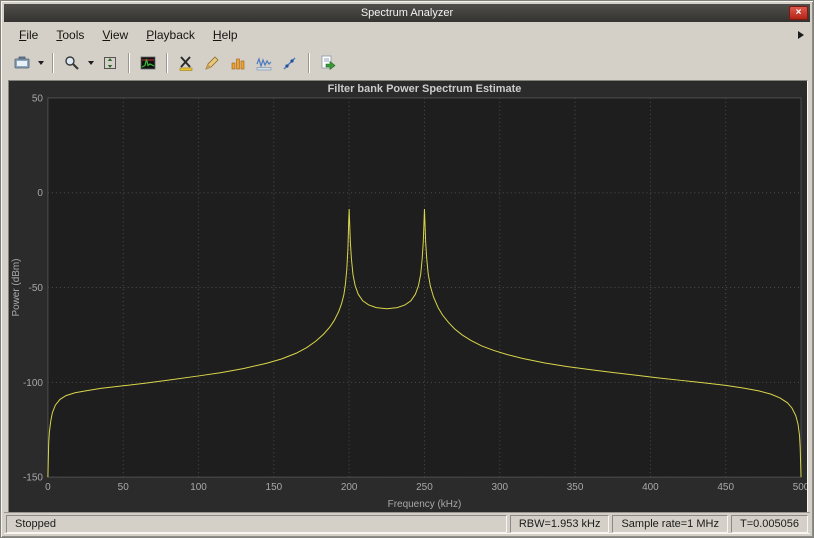 This screenshot has height=538, width=814. Describe the element at coordinates (801, 35) in the screenshot. I see `menu-overflow-icon` at that location.